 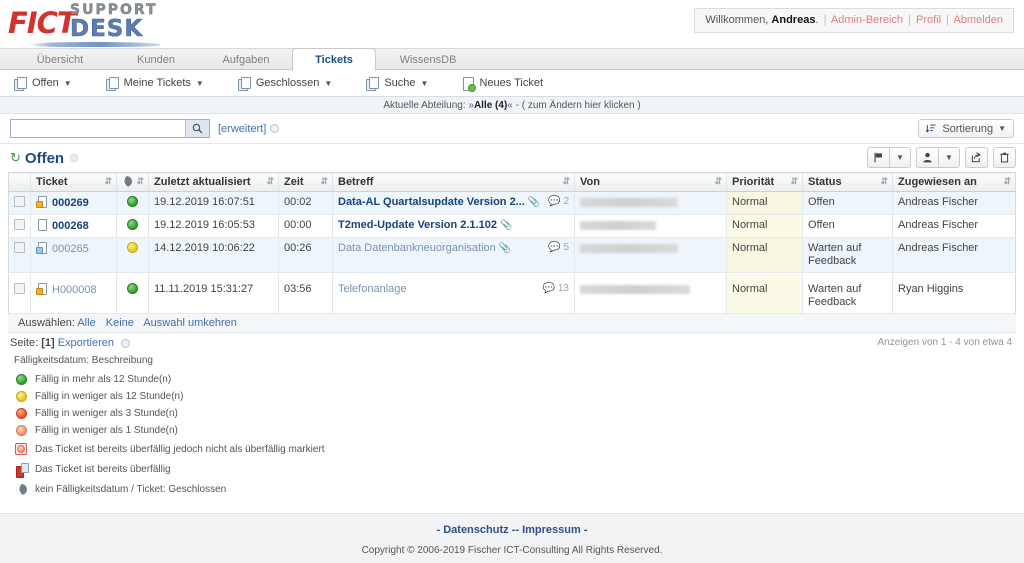 I want to click on sort-button-label: Sortierung, so click(x=968, y=128).